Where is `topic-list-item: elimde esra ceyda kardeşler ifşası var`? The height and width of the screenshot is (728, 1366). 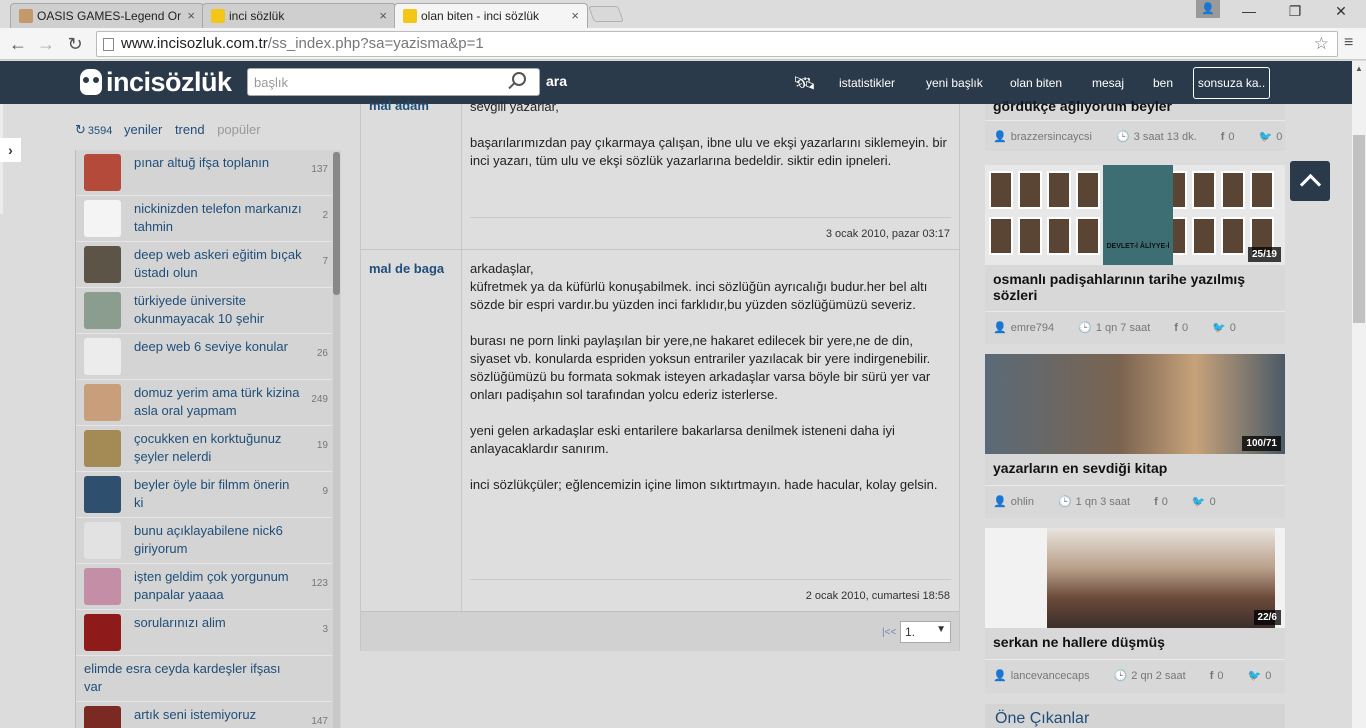
topic-list-item: elimde esra ceyda kardeşler ifşası var is located at coordinates (204, 679).